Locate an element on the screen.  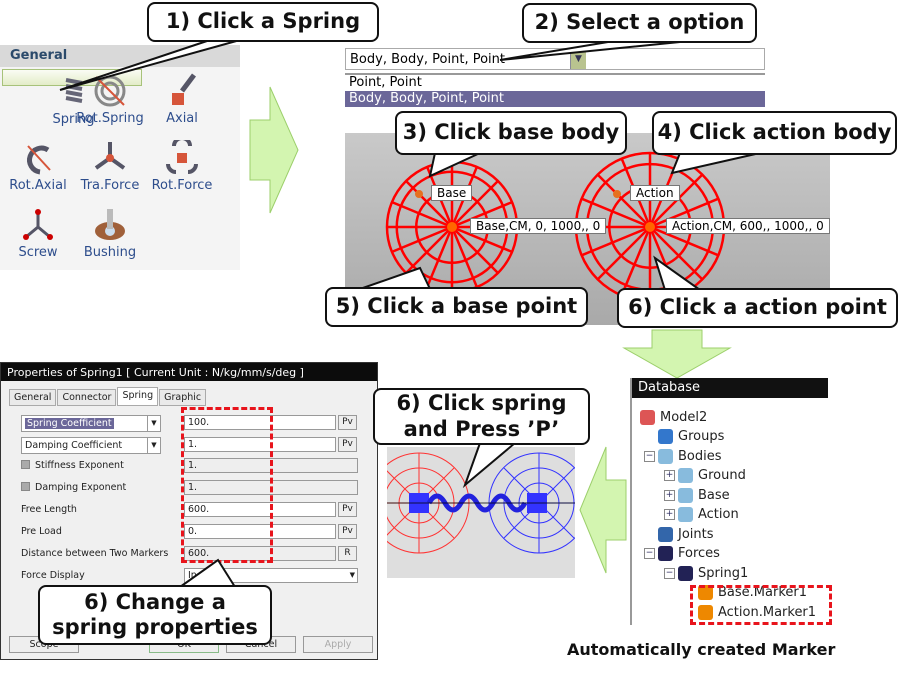
callout-step6-press-p: 6) Click spring and Press ’P’ is located at coordinates (481, 416).